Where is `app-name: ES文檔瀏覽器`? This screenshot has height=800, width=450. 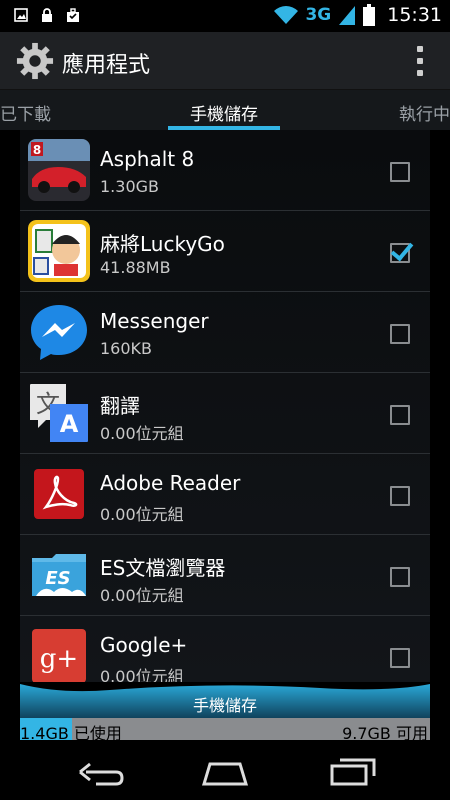
app-name: ES文檔瀏覽器 is located at coordinates (163, 568).